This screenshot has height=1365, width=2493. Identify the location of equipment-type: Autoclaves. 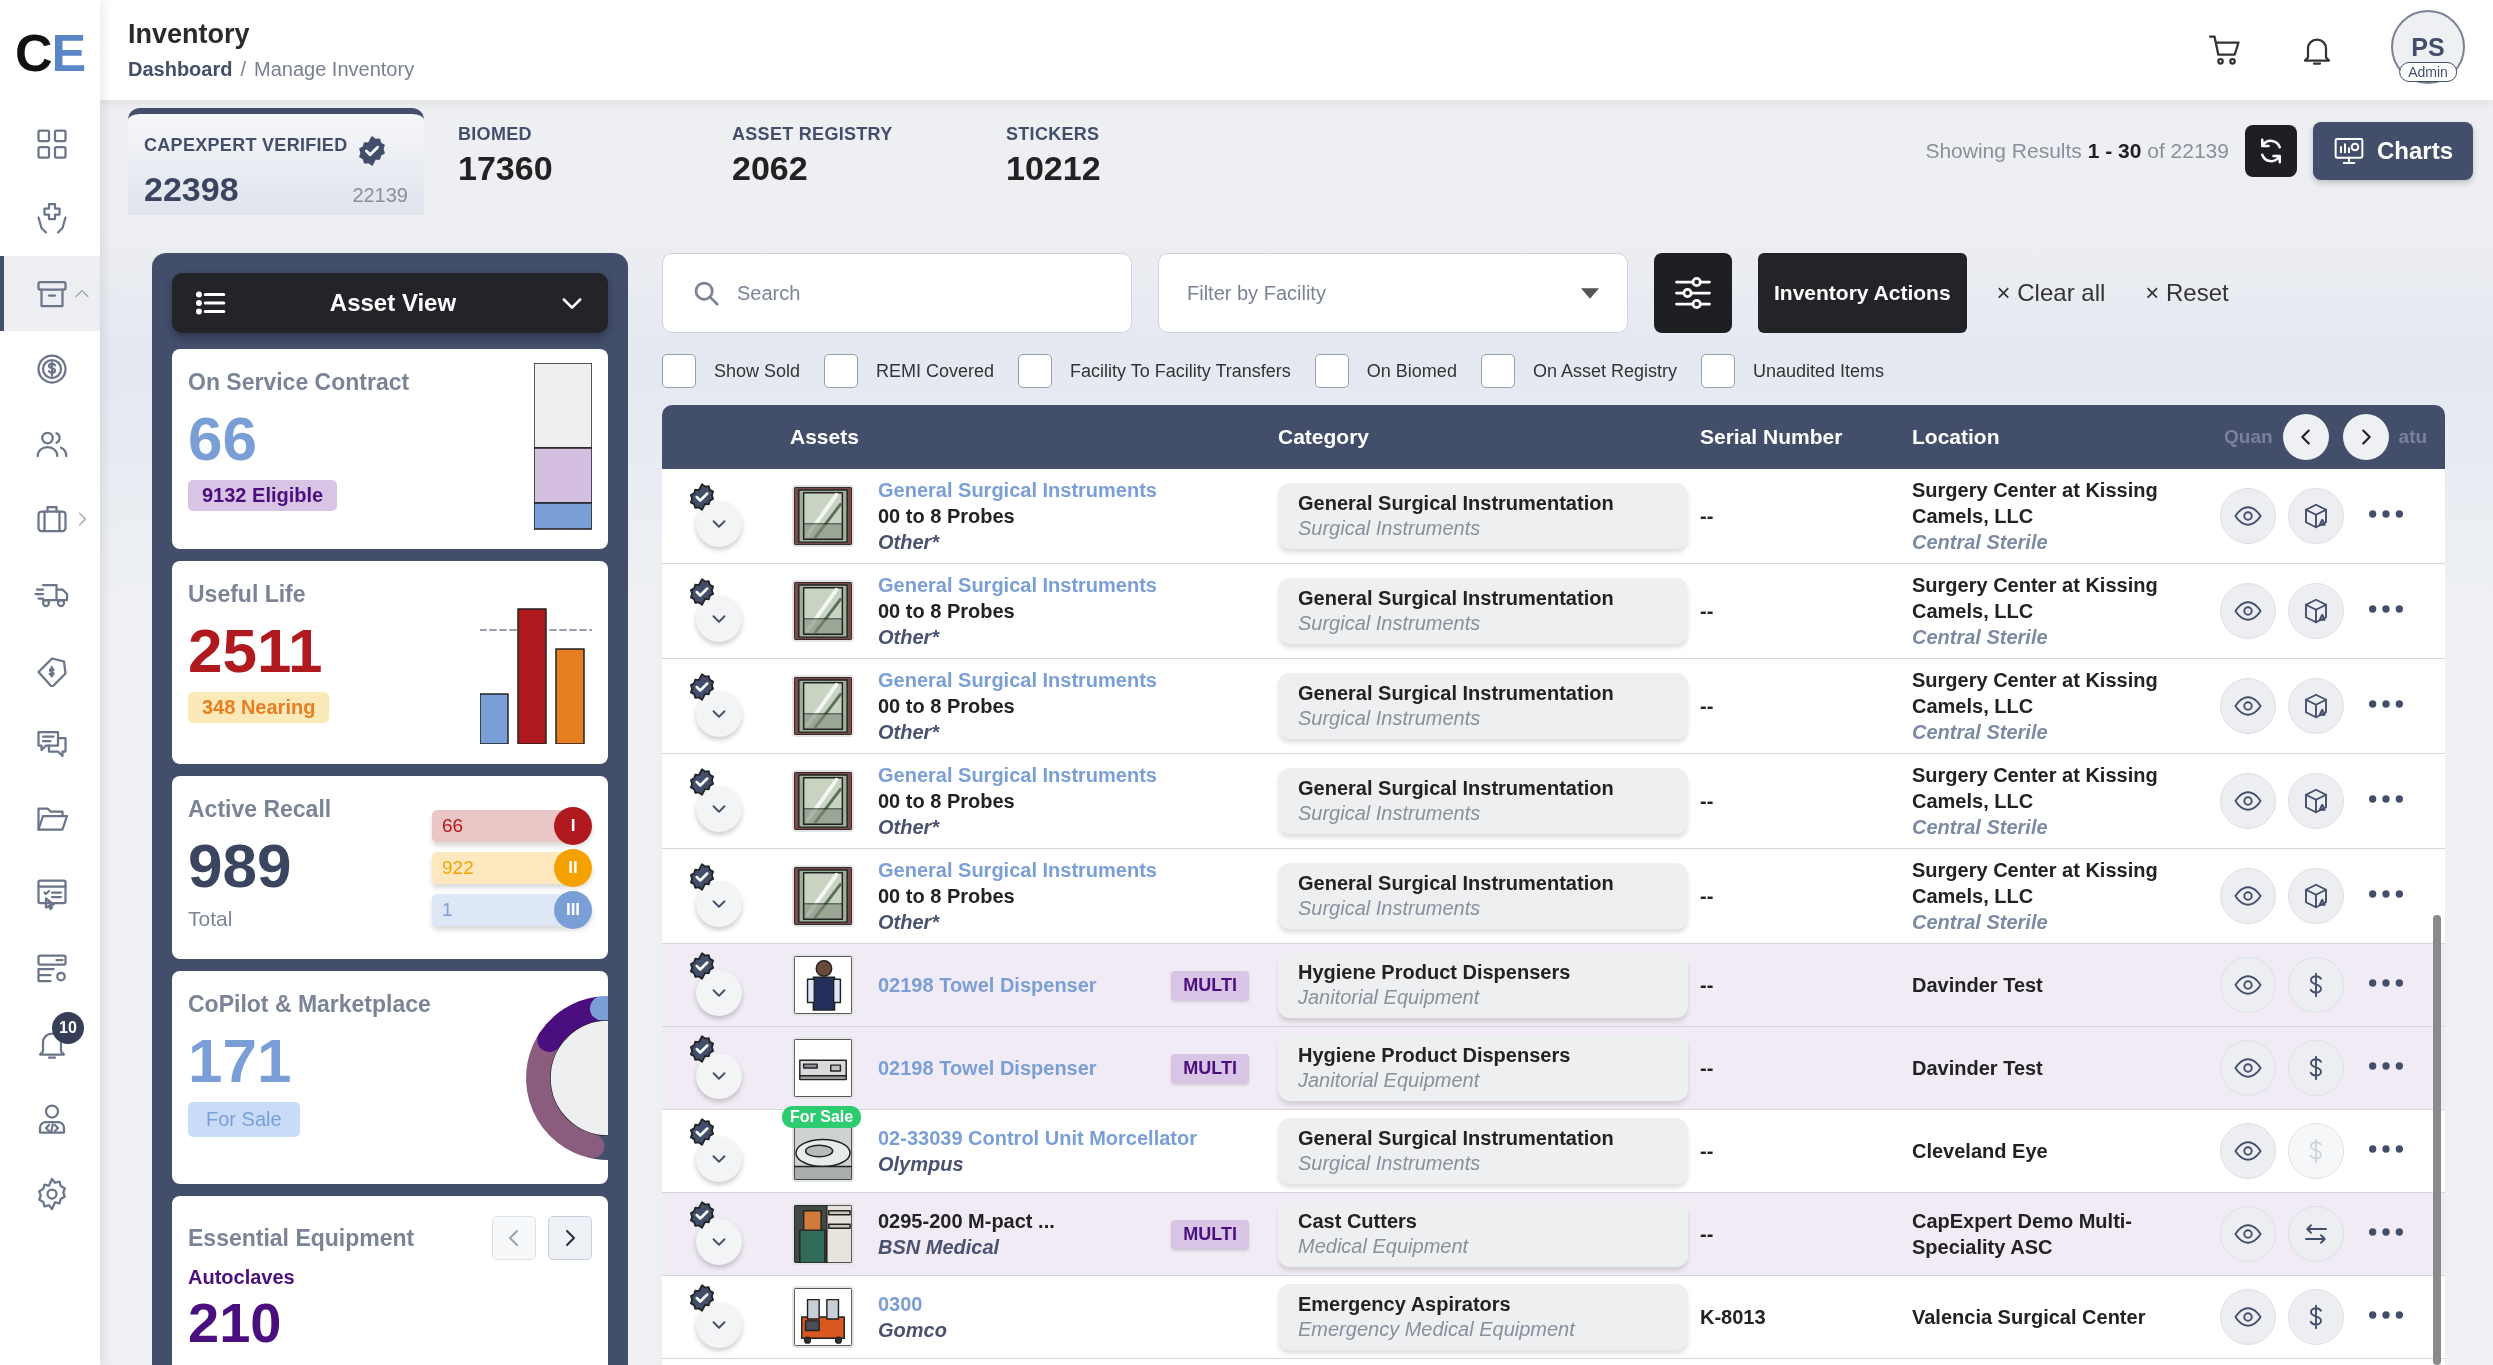
(242, 1277).